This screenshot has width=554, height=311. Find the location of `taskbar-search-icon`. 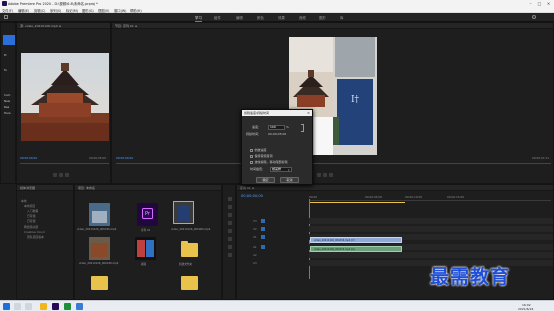

taskbar-search-icon is located at coordinates (17, 306).